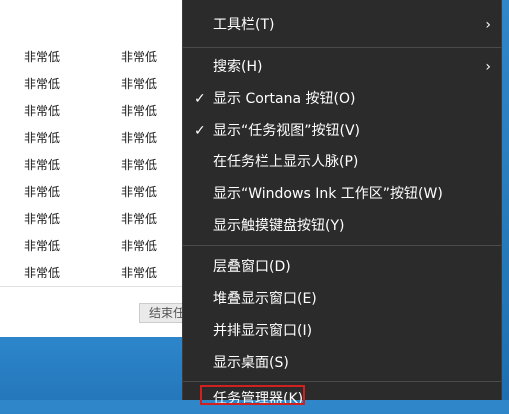  I want to click on menu-item-label: 显示桌面(S), so click(251, 363).